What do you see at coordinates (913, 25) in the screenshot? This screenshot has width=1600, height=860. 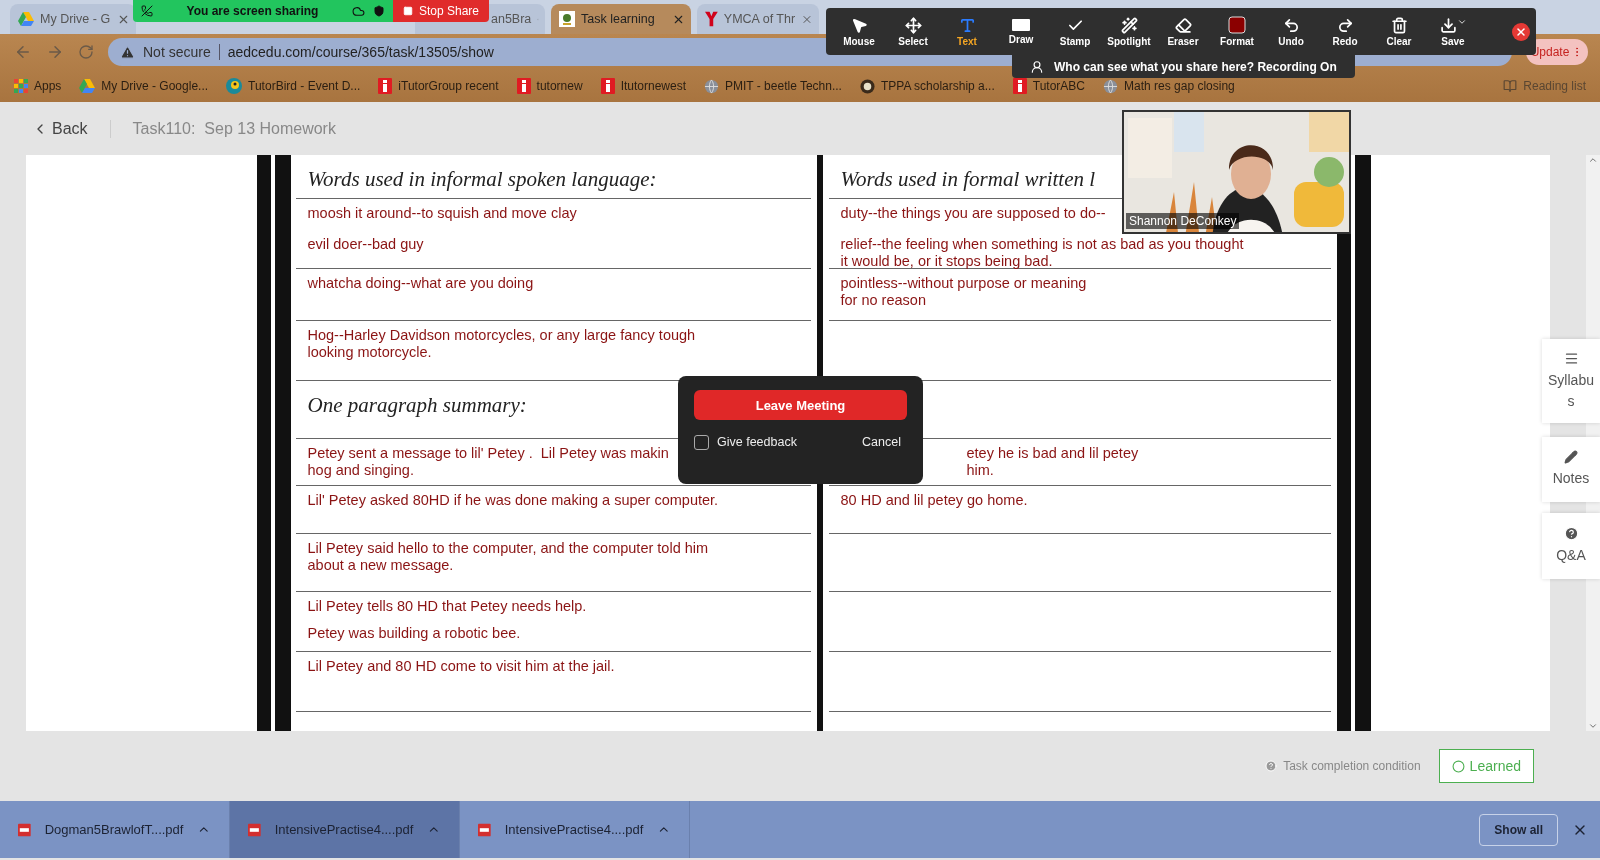 I see `move-icon` at bounding box center [913, 25].